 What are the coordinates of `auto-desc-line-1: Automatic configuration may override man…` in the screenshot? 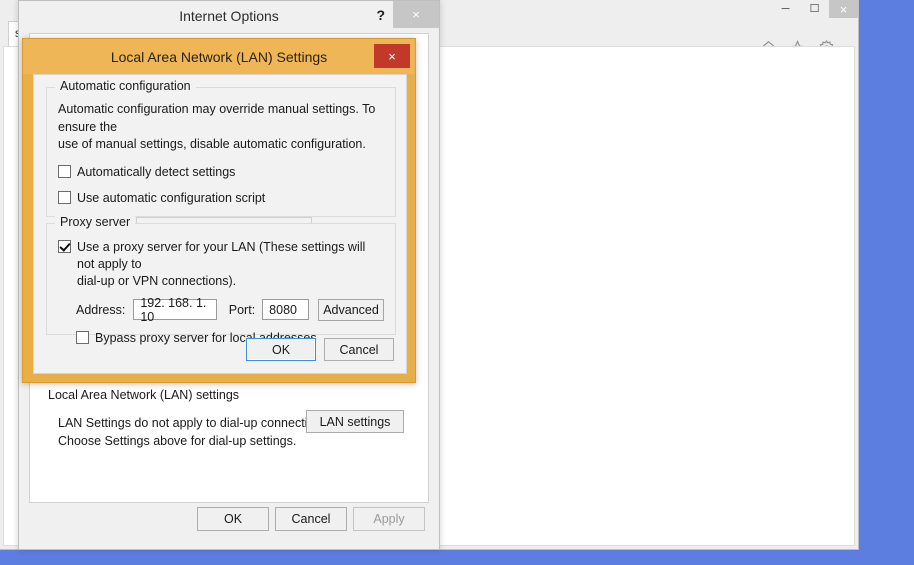 It's located at (217, 118).